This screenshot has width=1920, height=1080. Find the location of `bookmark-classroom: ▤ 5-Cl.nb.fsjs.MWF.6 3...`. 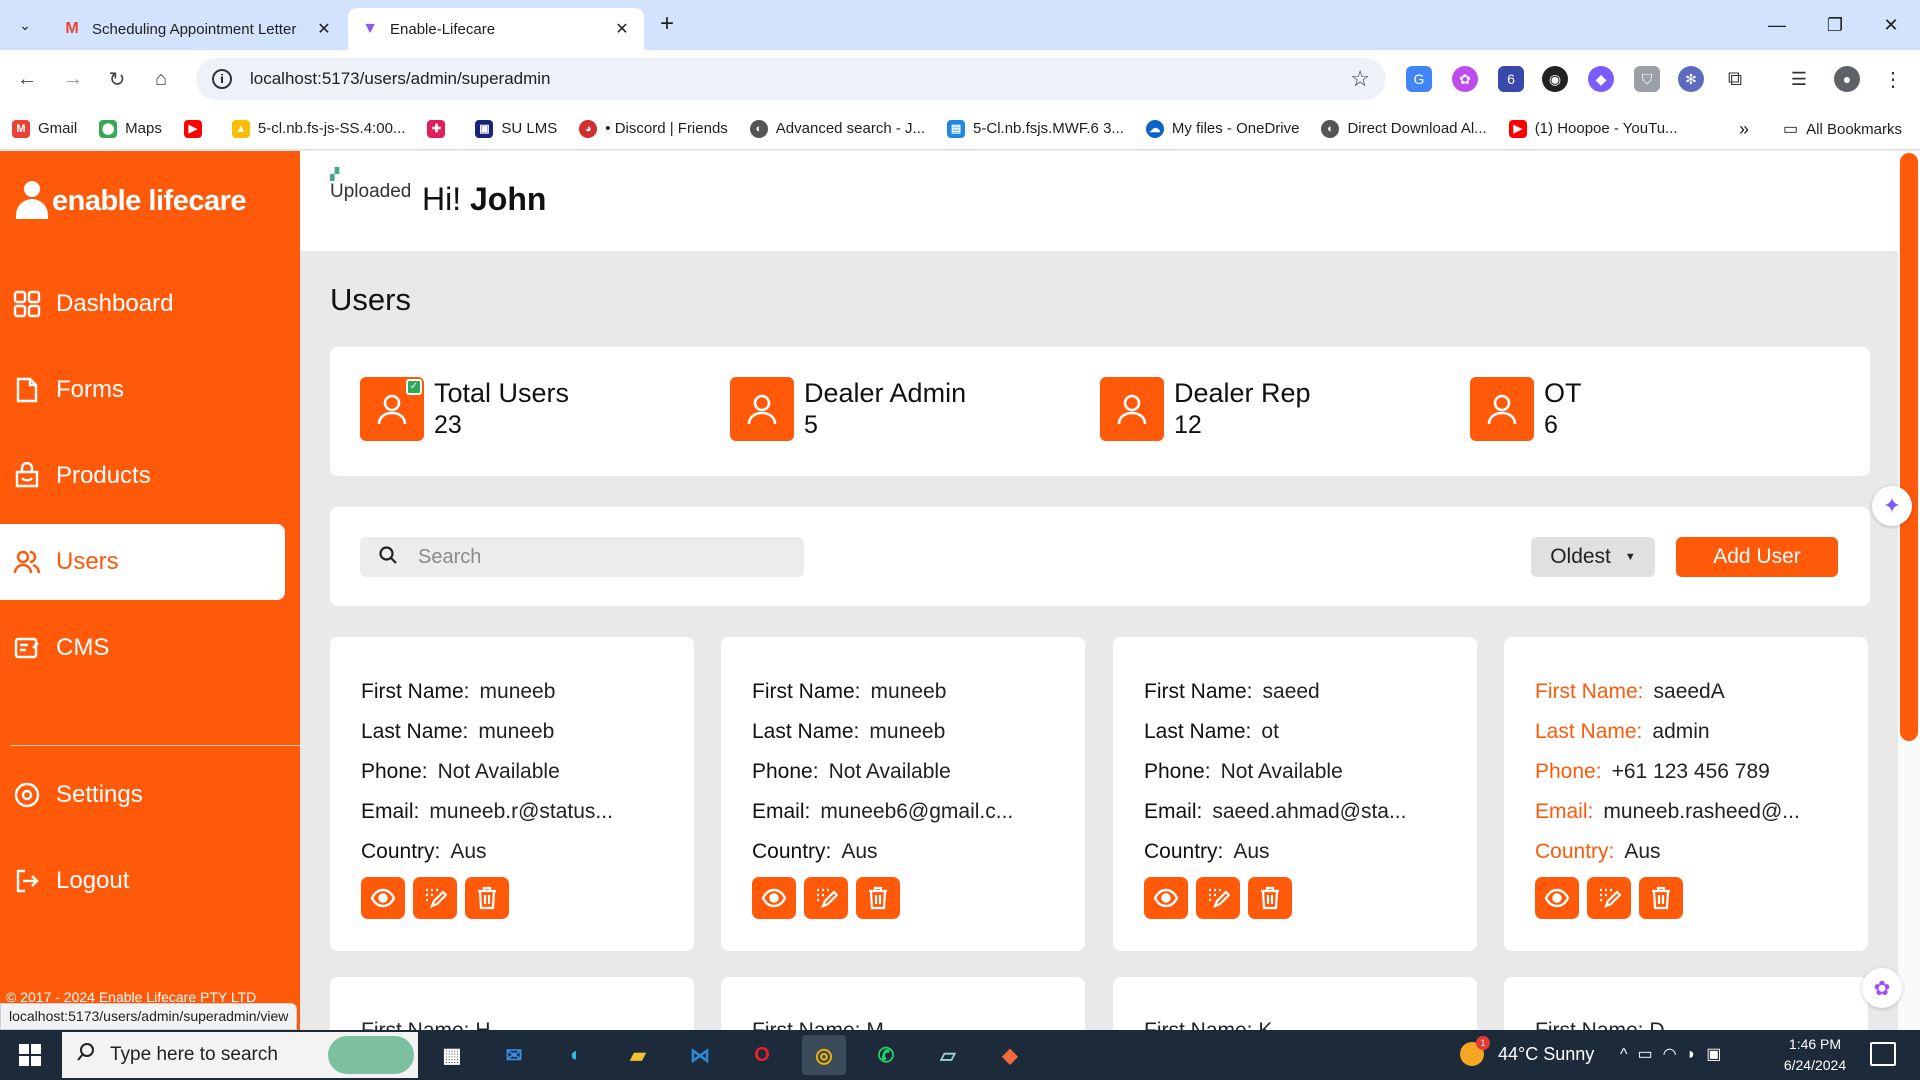

bookmark-classroom: ▤ 5-Cl.nb.fsjs.MWF.6 3... is located at coordinates (1035, 128).